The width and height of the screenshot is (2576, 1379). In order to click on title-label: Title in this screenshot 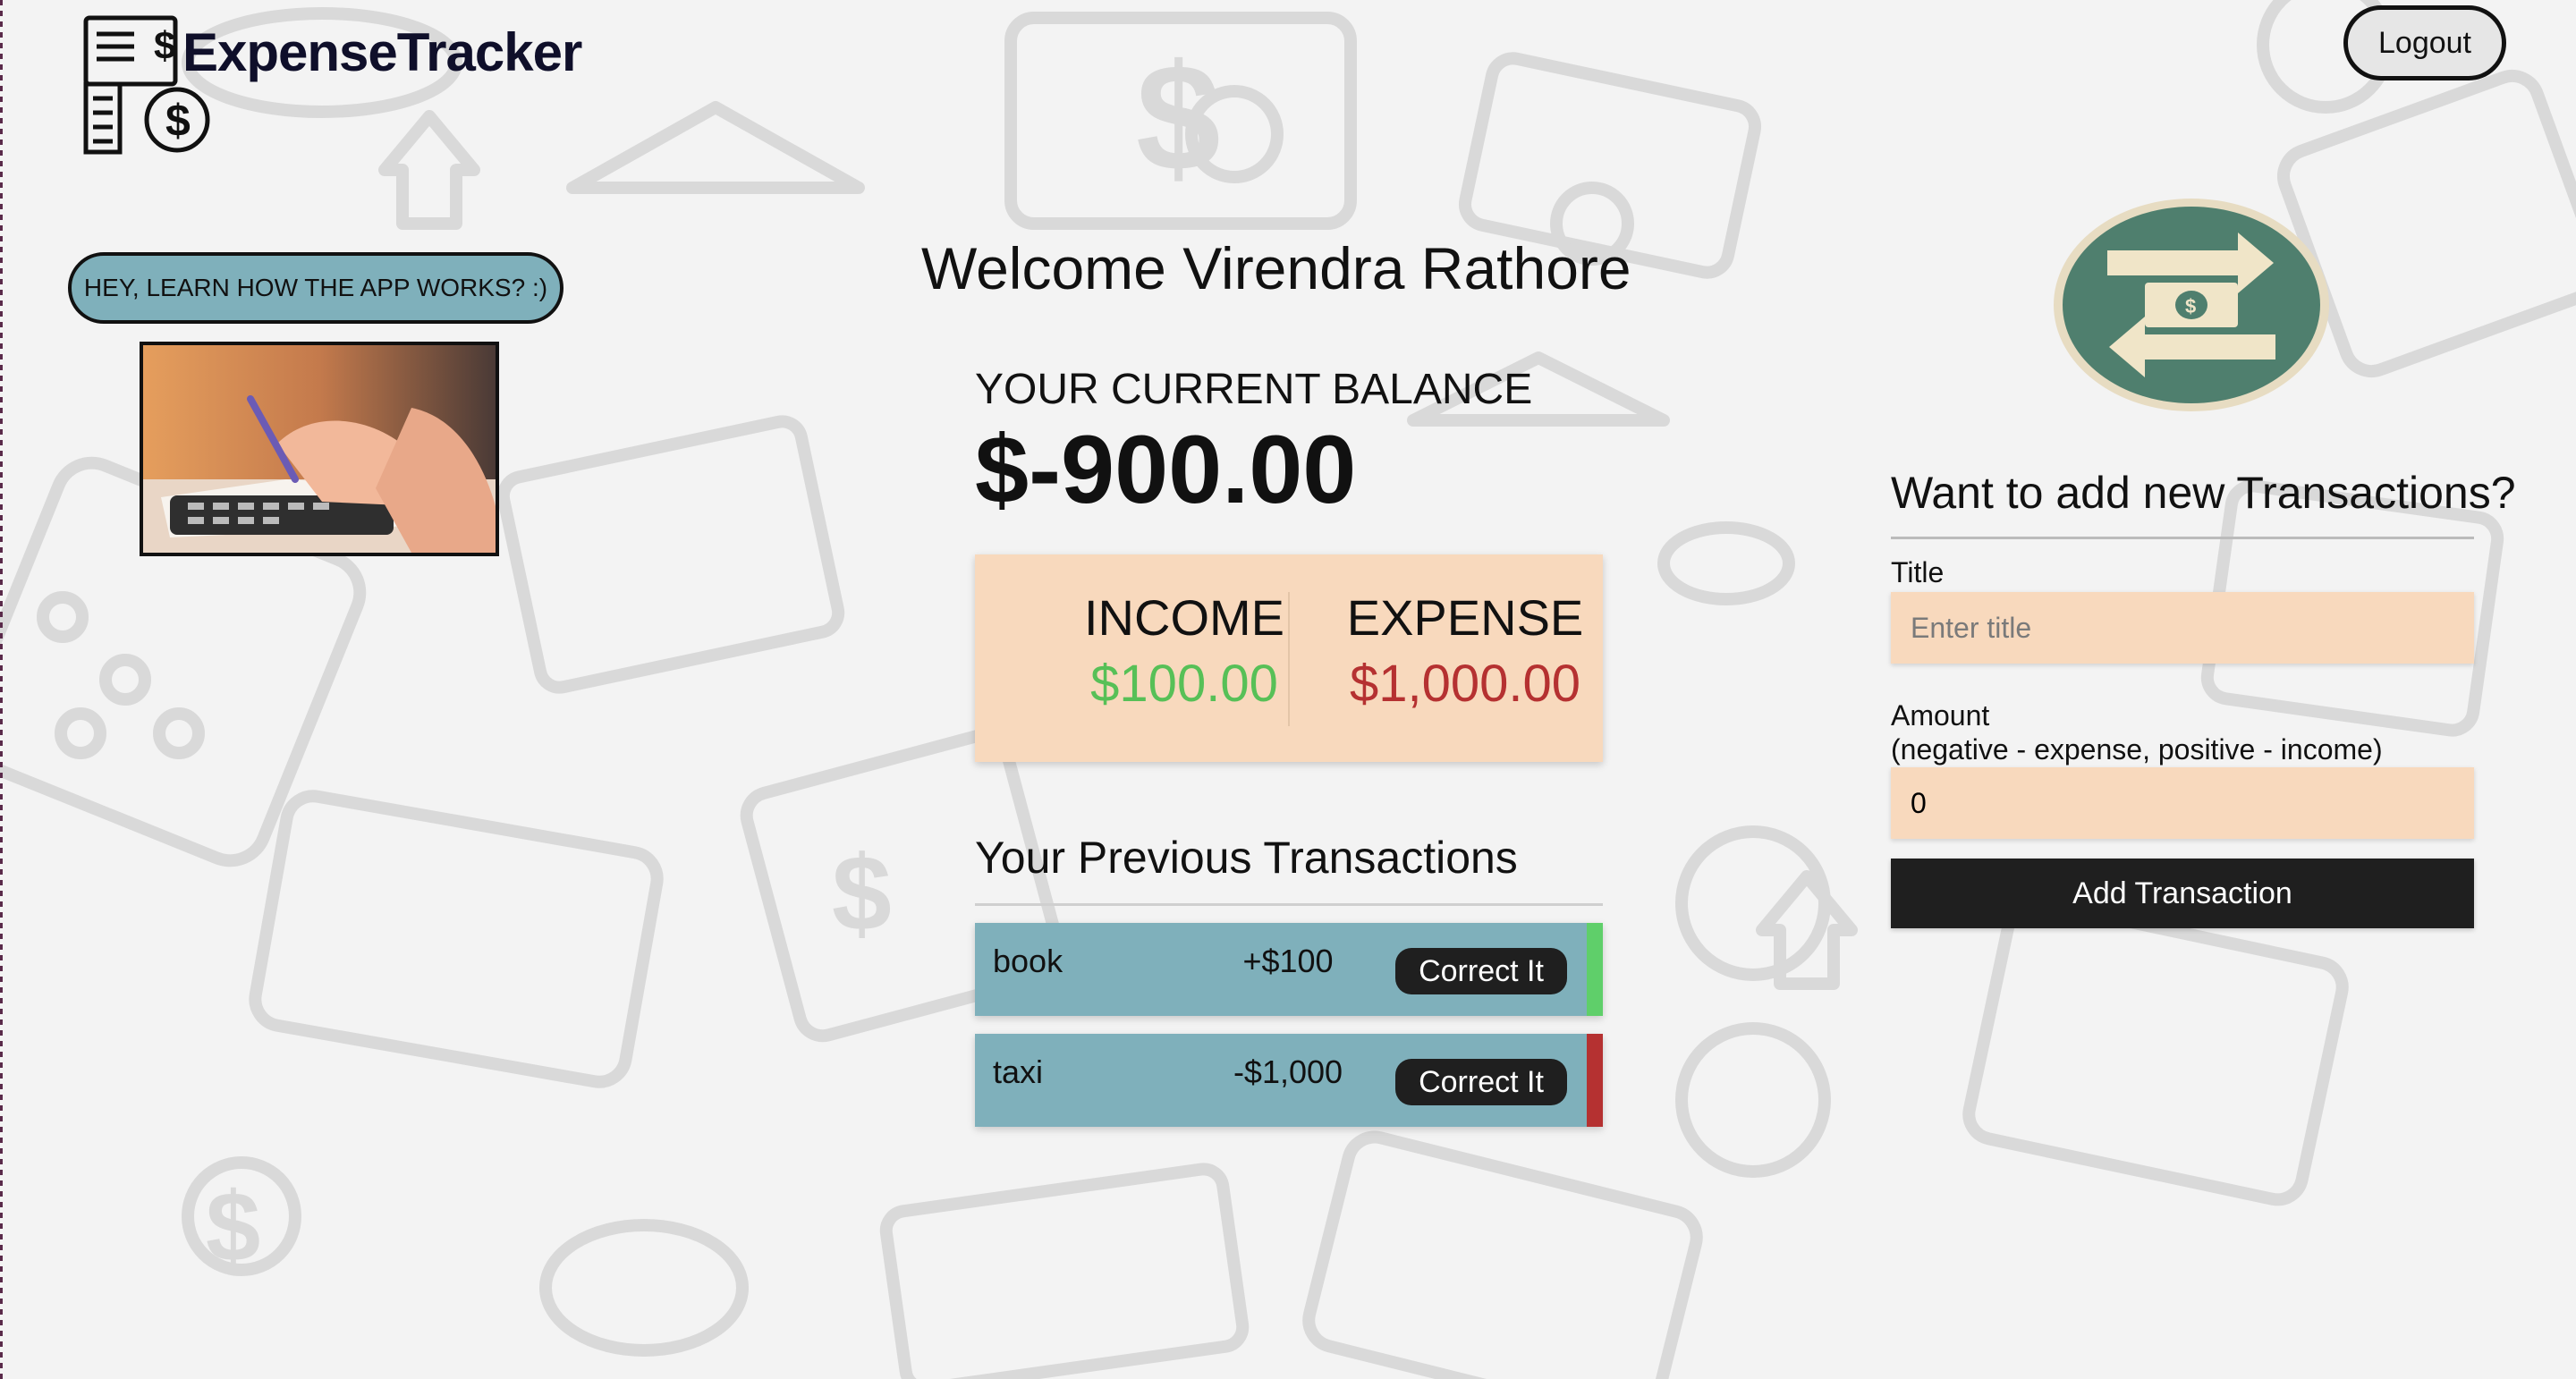, I will do `click(1918, 572)`.